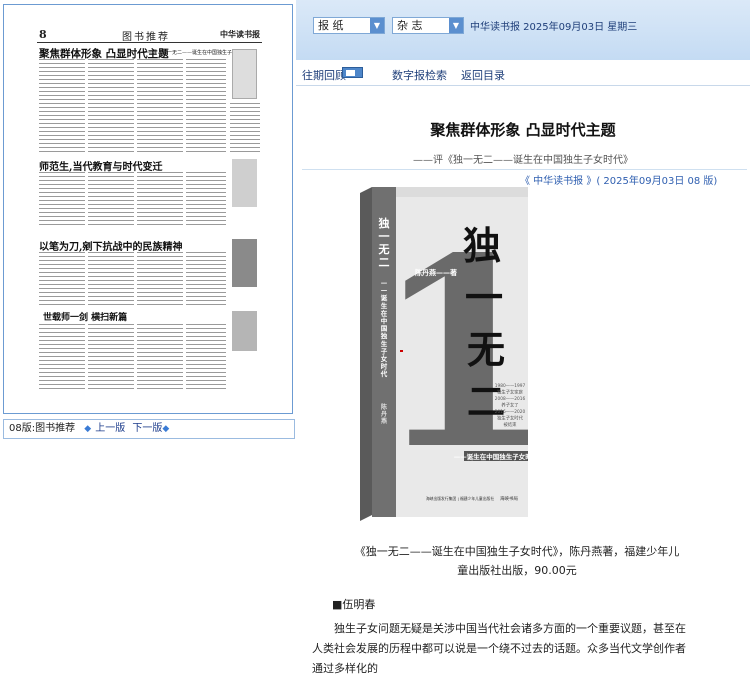 This screenshot has width=750, height=679. Describe the element at coordinates (510, 392) in the screenshot. I see `cover-timeline-line: 独生子女家庭` at that location.